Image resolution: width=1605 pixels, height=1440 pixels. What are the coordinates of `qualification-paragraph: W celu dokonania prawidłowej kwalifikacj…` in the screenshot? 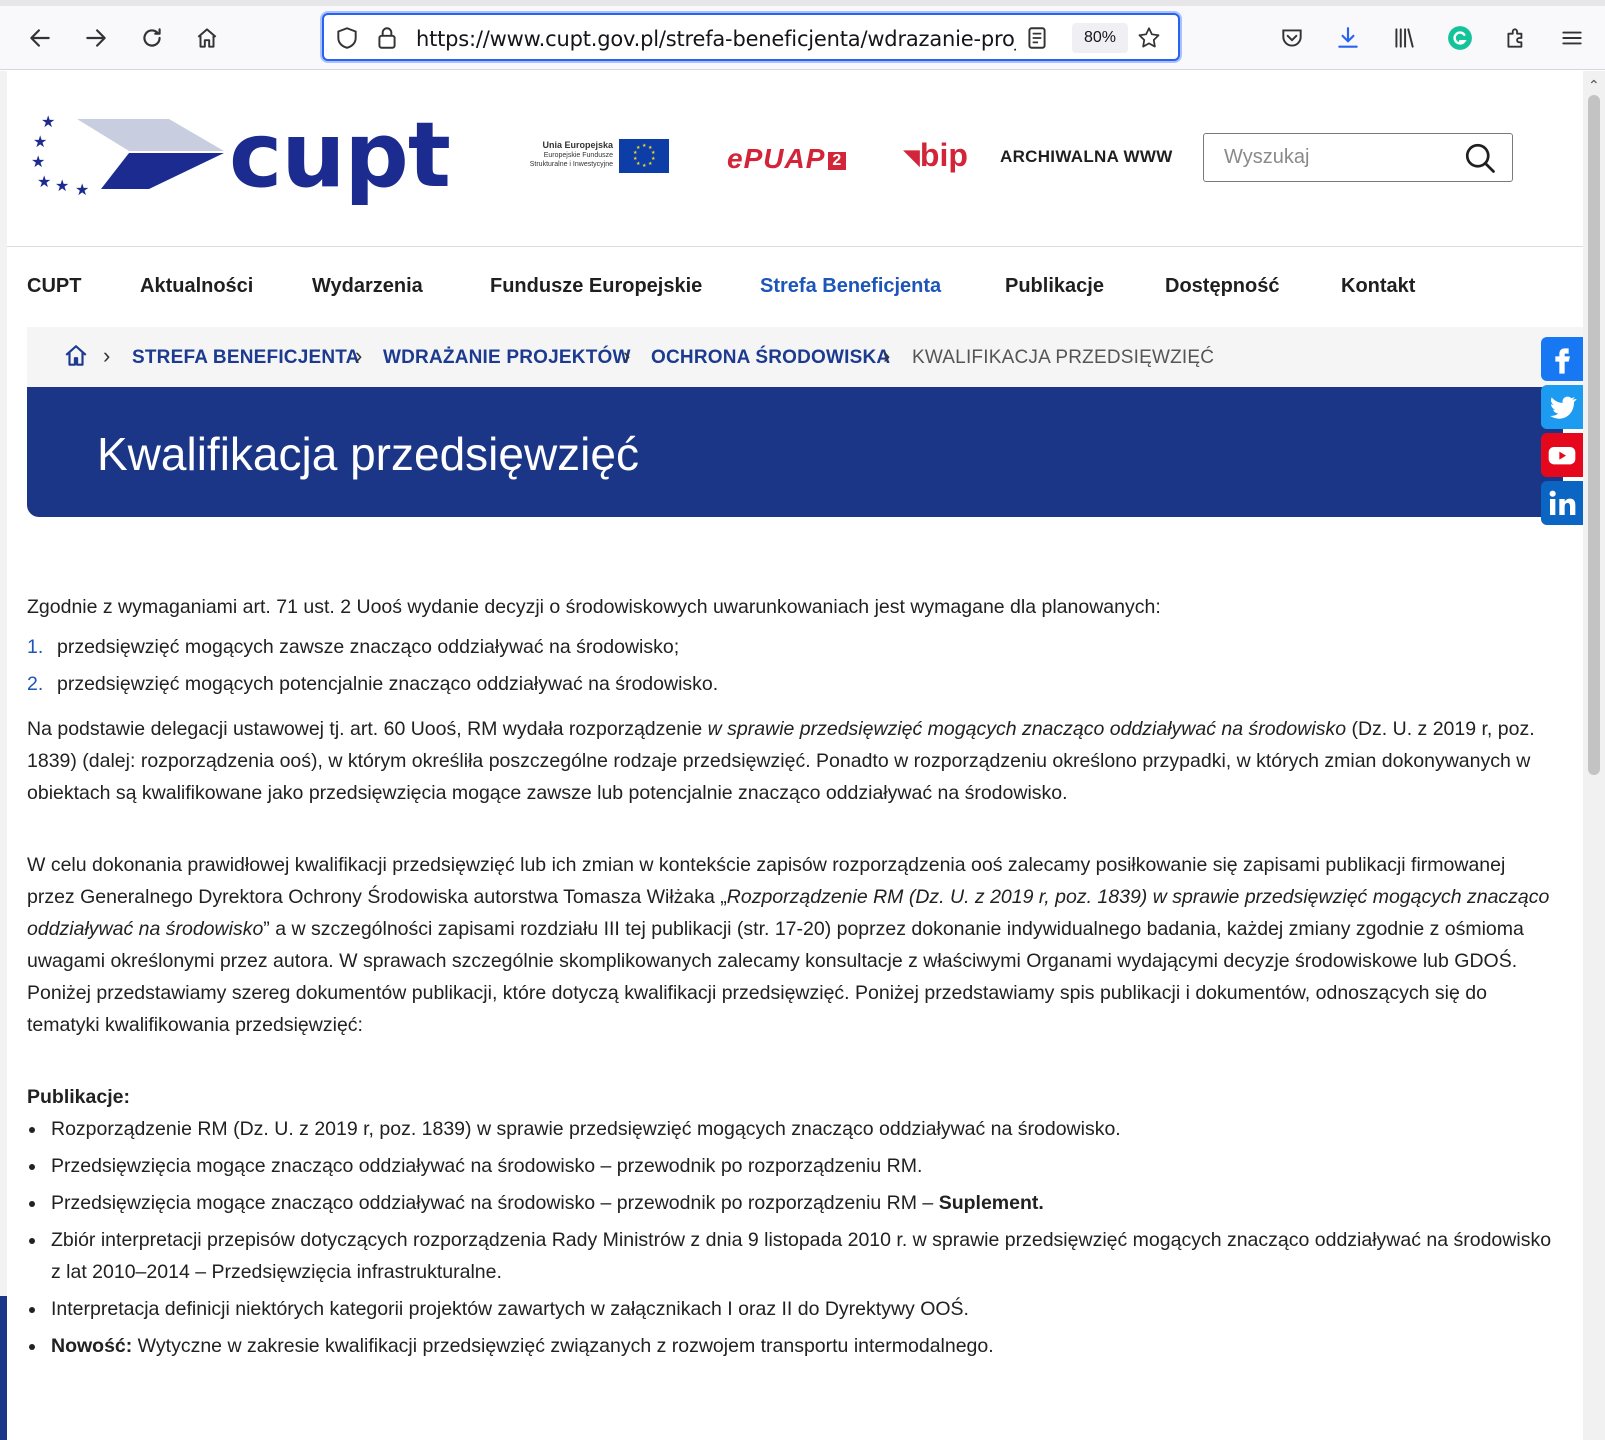 It's located at (792, 945).